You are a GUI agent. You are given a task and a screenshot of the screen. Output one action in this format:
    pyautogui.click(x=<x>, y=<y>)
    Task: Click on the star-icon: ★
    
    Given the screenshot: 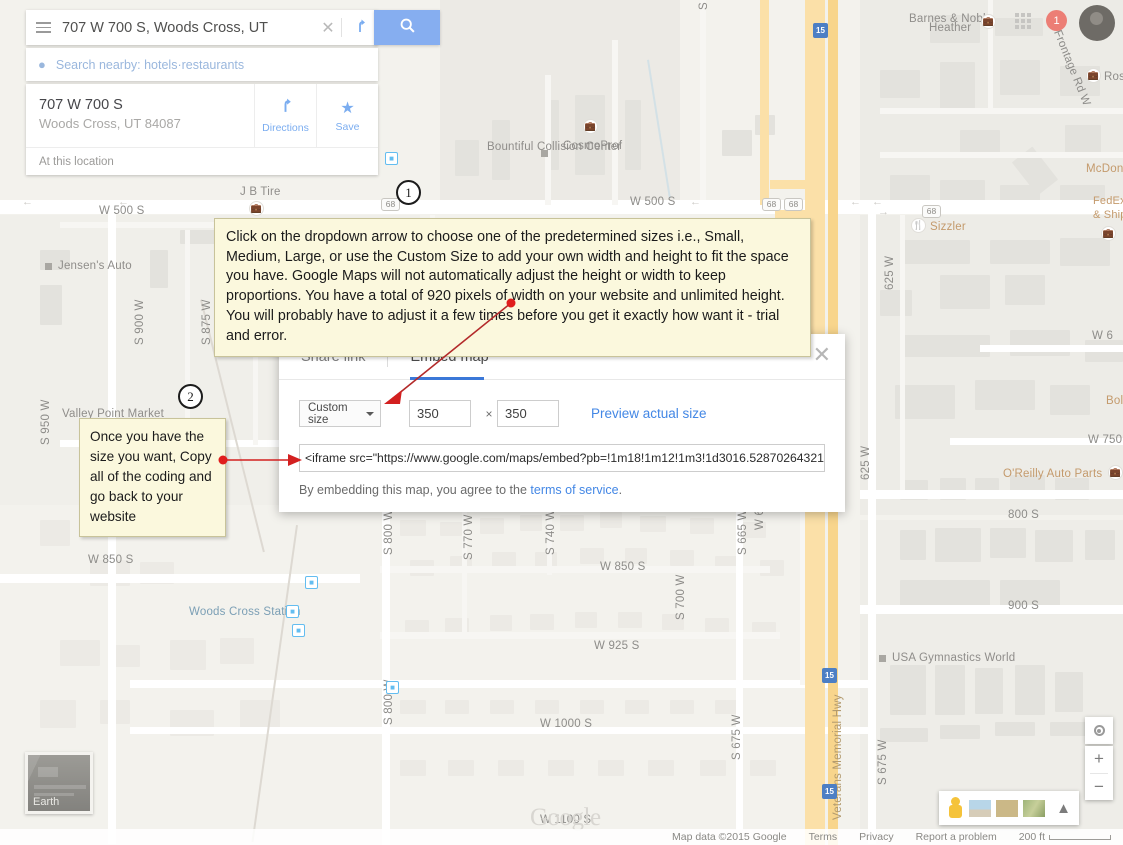 What is the action you would take?
    pyautogui.click(x=347, y=108)
    